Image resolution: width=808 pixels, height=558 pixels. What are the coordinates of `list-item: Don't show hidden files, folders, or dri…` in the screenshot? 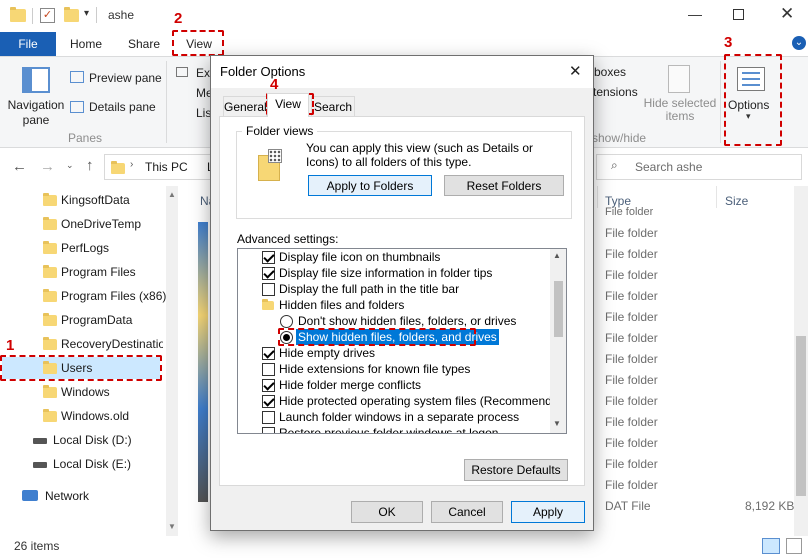 It's located at (407, 321).